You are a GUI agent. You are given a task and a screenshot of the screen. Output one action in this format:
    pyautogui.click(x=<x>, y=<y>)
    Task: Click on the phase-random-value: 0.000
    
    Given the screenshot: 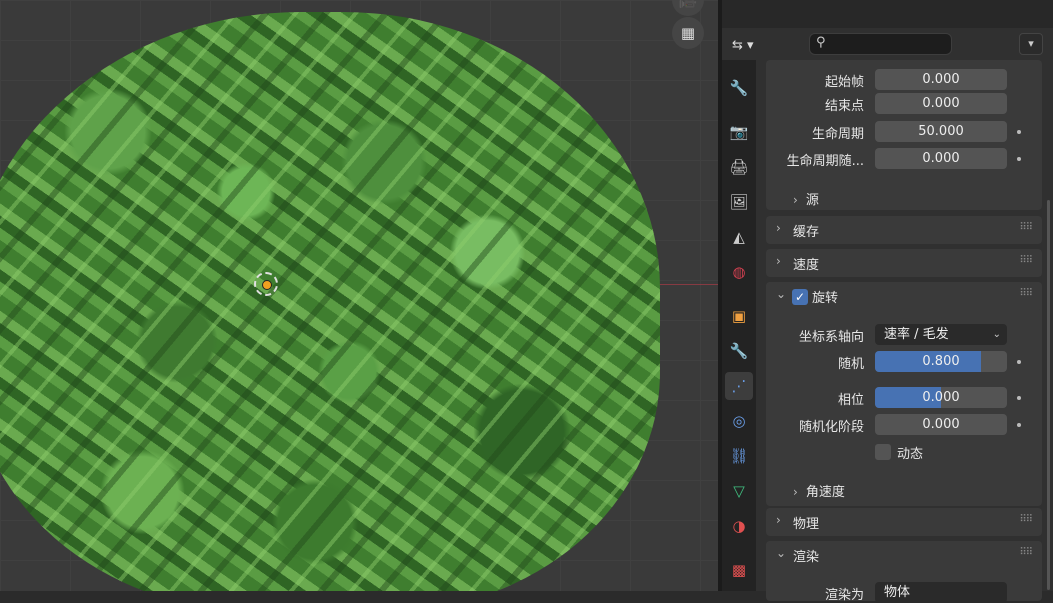 What is the action you would take?
    pyautogui.click(x=941, y=424)
    